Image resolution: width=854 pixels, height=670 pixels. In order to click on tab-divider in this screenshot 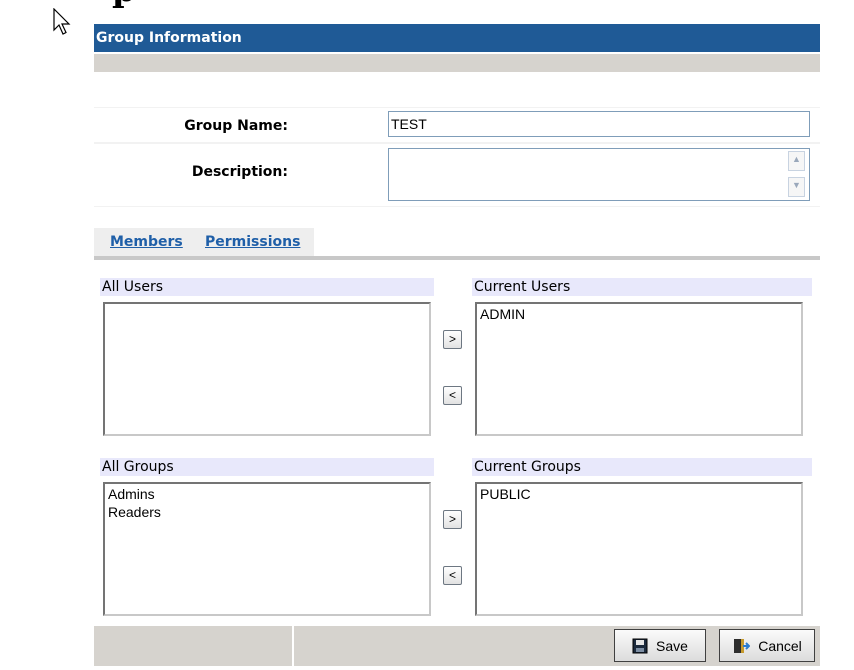, I will do `click(457, 258)`.